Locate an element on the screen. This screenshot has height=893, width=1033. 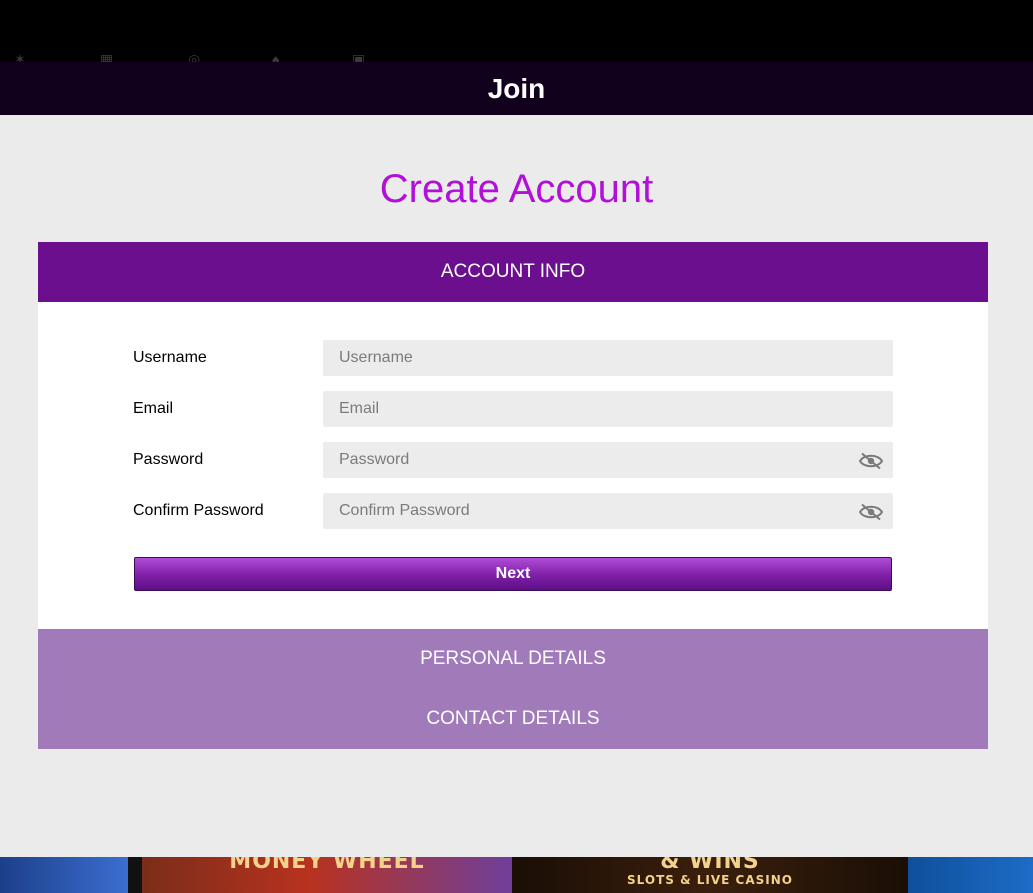
promo-tile-slots-live-casino: & WINS SLOTS & LIVE CASINO is located at coordinates (710, 875).